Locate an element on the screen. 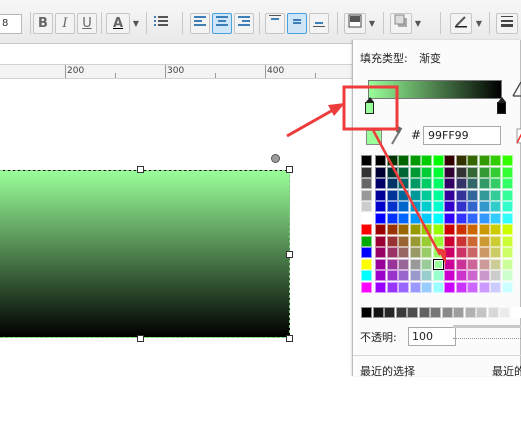 The width and height of the screenshot is (521, 427). eyedropper-icon is located at coordinates (396, 136).